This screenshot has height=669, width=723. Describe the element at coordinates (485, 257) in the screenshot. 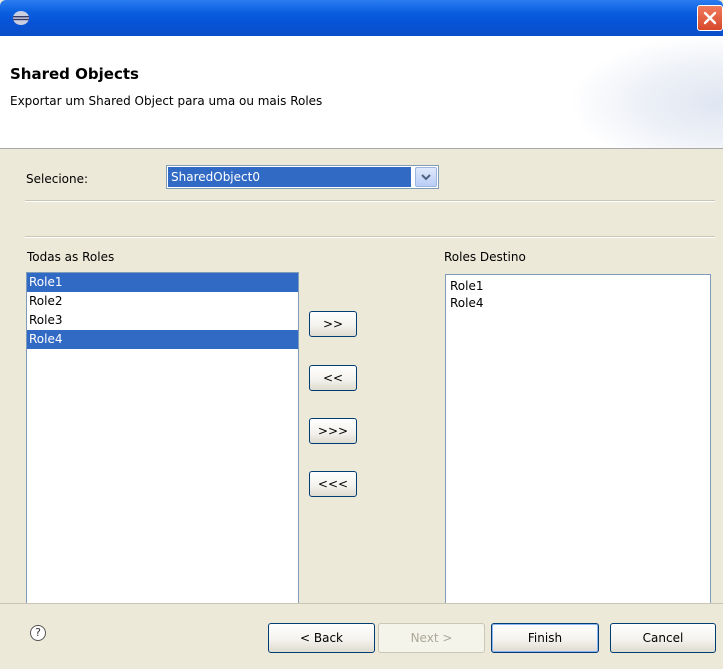

I see `right-list-label: Roles Destino` at that location.